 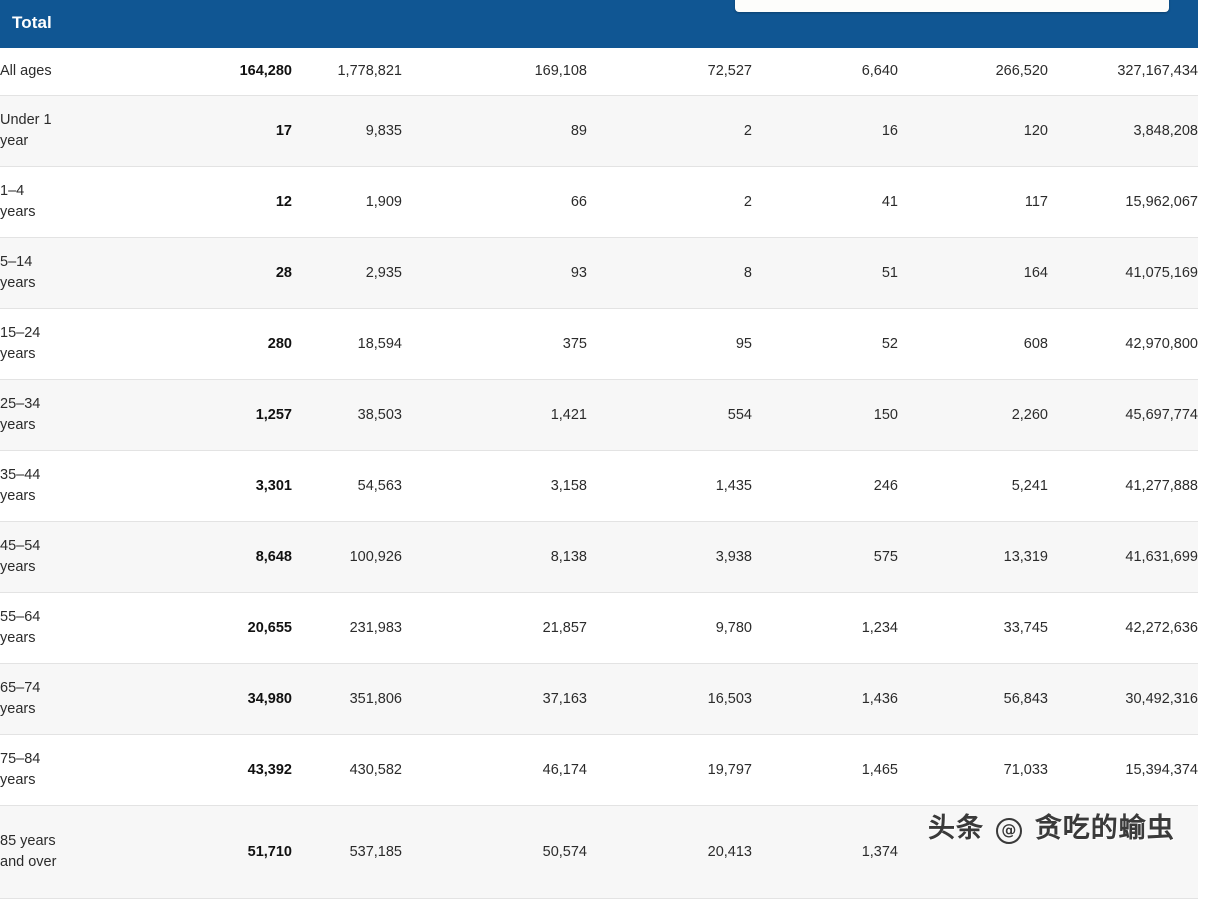 What do you see at coordinates (669, 273) in the screenshot?
I see `cell-value: 8` at bounding box center [669, 273].